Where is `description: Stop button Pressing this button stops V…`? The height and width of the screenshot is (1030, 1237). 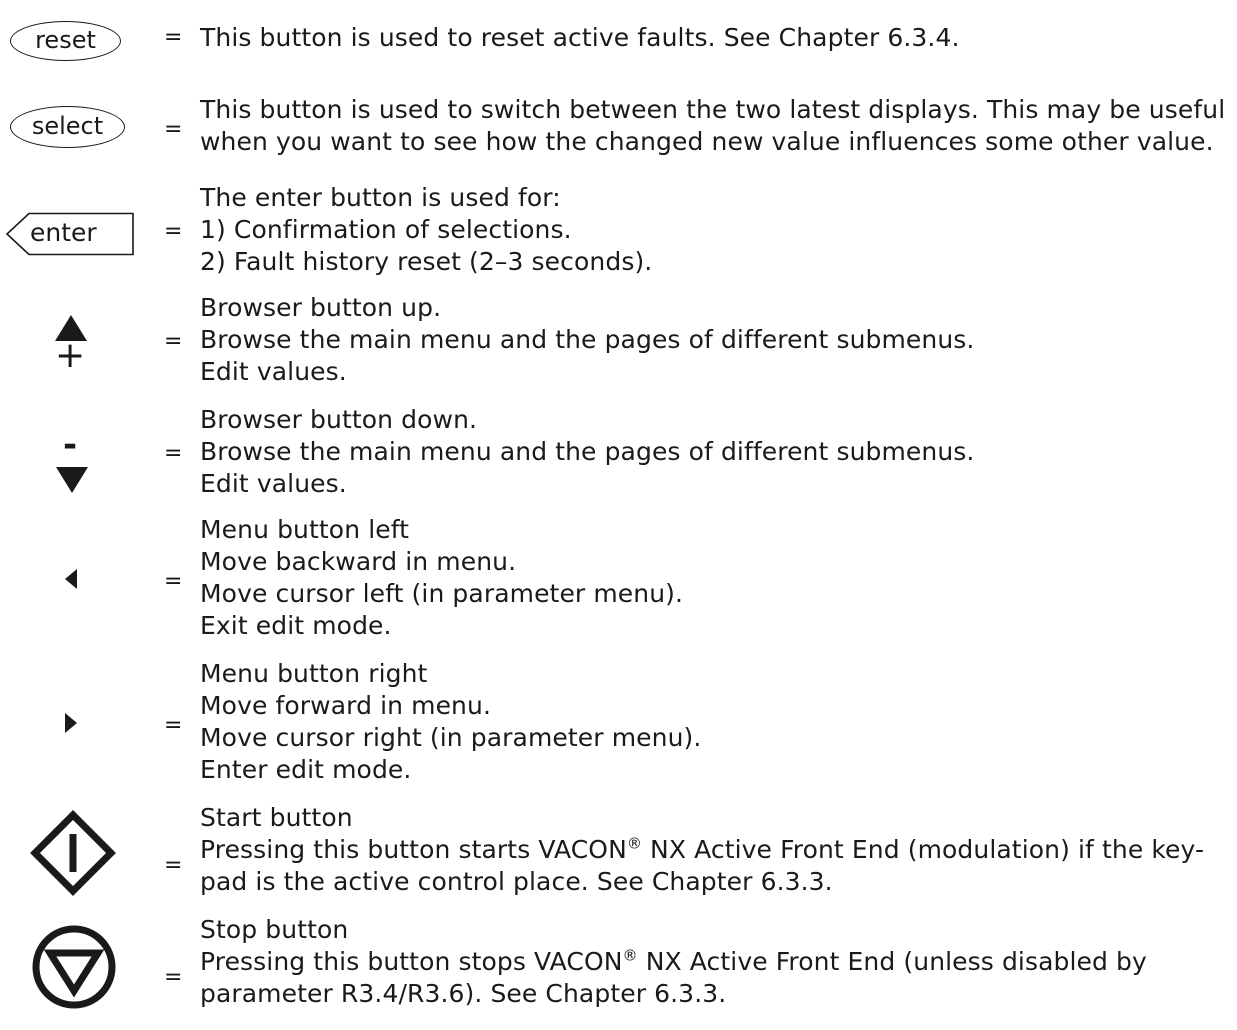
description: Stop button Pressing this button stops V… is located at coordinates (715, 962).